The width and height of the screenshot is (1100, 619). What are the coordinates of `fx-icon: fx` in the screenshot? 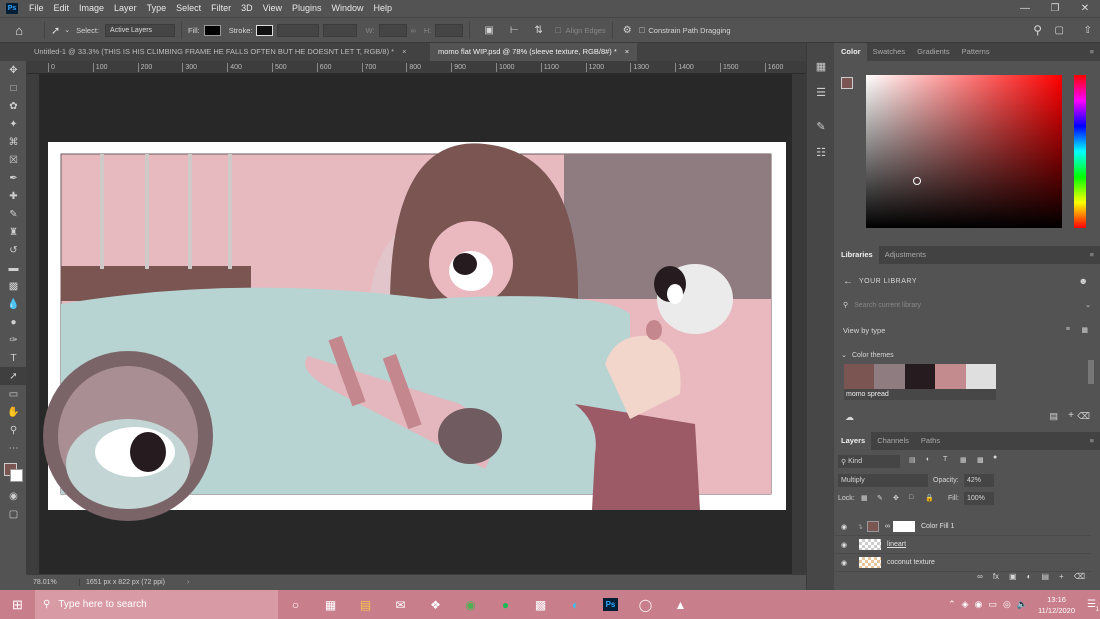 It's located at (996, 576).